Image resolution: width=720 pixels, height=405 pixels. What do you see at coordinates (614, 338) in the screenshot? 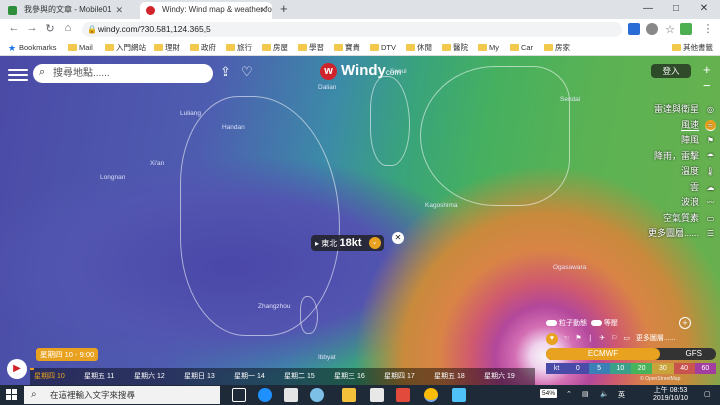
I see `flag-icon: ⚐` at bounding box center [614, 338].